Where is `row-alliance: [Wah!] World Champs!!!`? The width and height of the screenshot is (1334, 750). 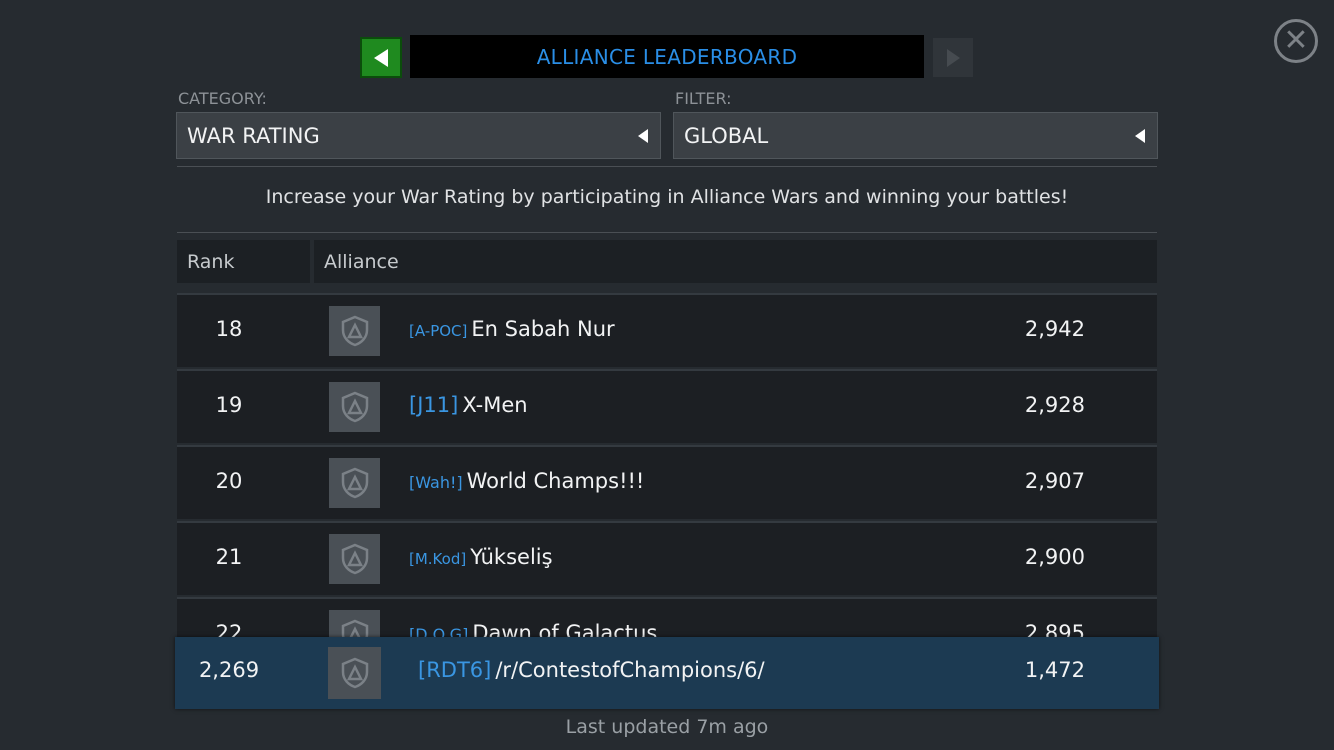 row-alliance: [Wah!] World Champs!!! is located at coordinates (526, 481).